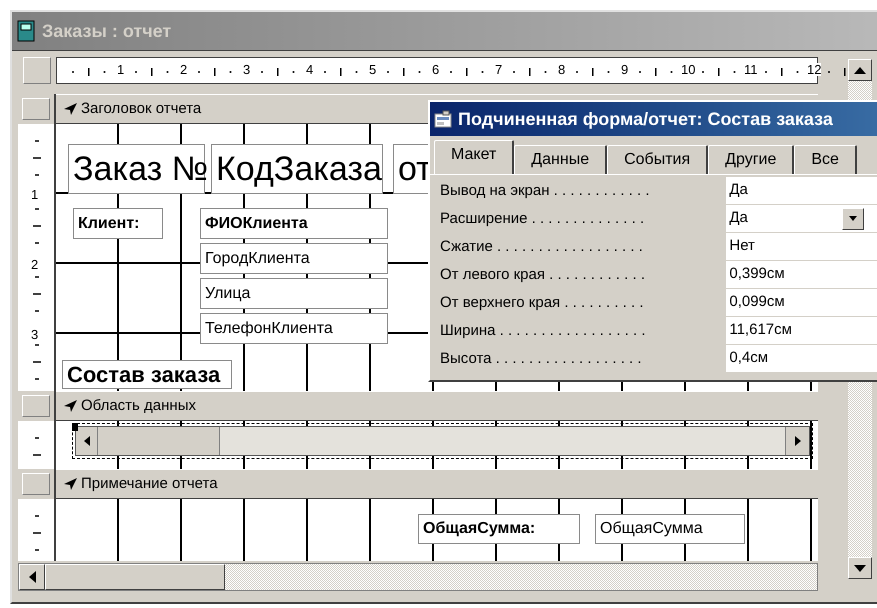 The image size is (877, 608). I want to click on property-value: Нет, so click(742, 246).